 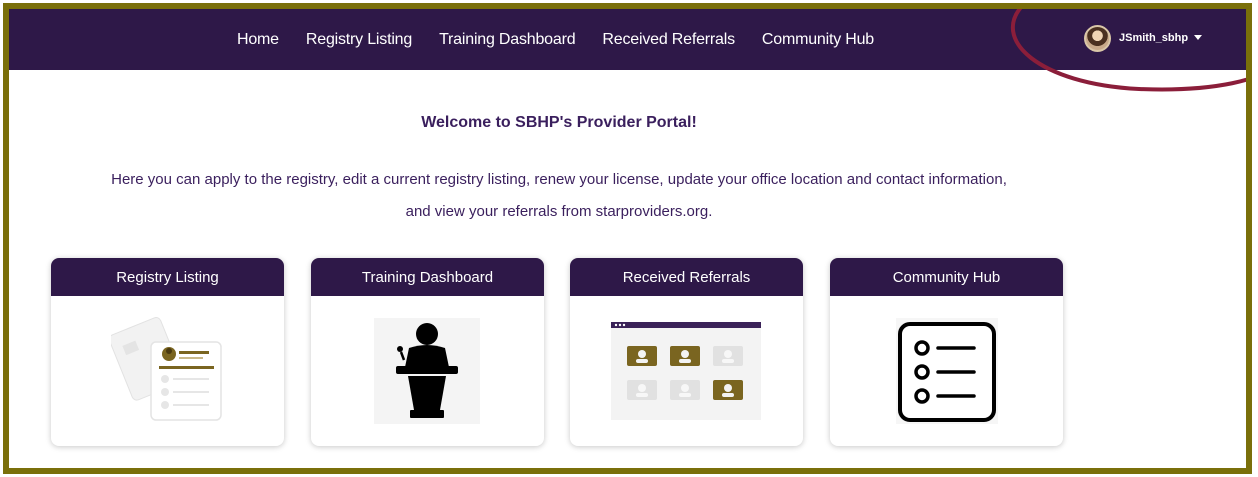 I want to click on registry-profile-icon, so click(x=166, y=369).